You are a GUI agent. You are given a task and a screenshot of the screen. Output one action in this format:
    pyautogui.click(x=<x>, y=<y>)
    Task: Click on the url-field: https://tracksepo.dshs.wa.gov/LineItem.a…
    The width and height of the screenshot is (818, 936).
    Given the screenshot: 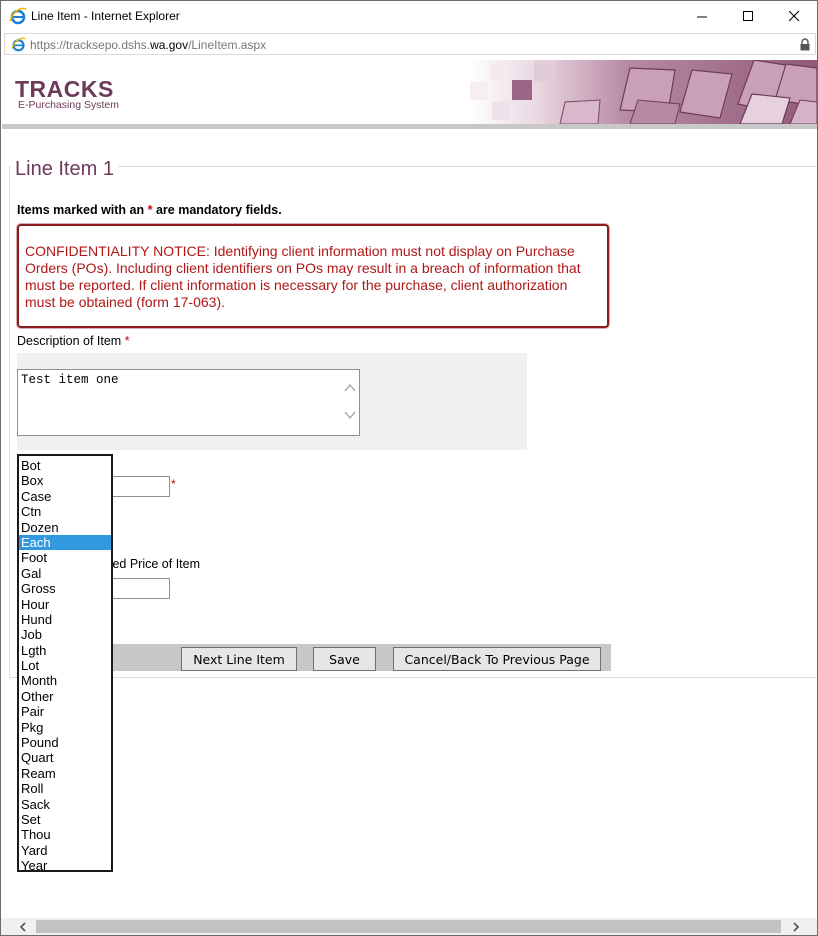 What is the action you would take?
    pyautogui.click(x=410, y=44)
    